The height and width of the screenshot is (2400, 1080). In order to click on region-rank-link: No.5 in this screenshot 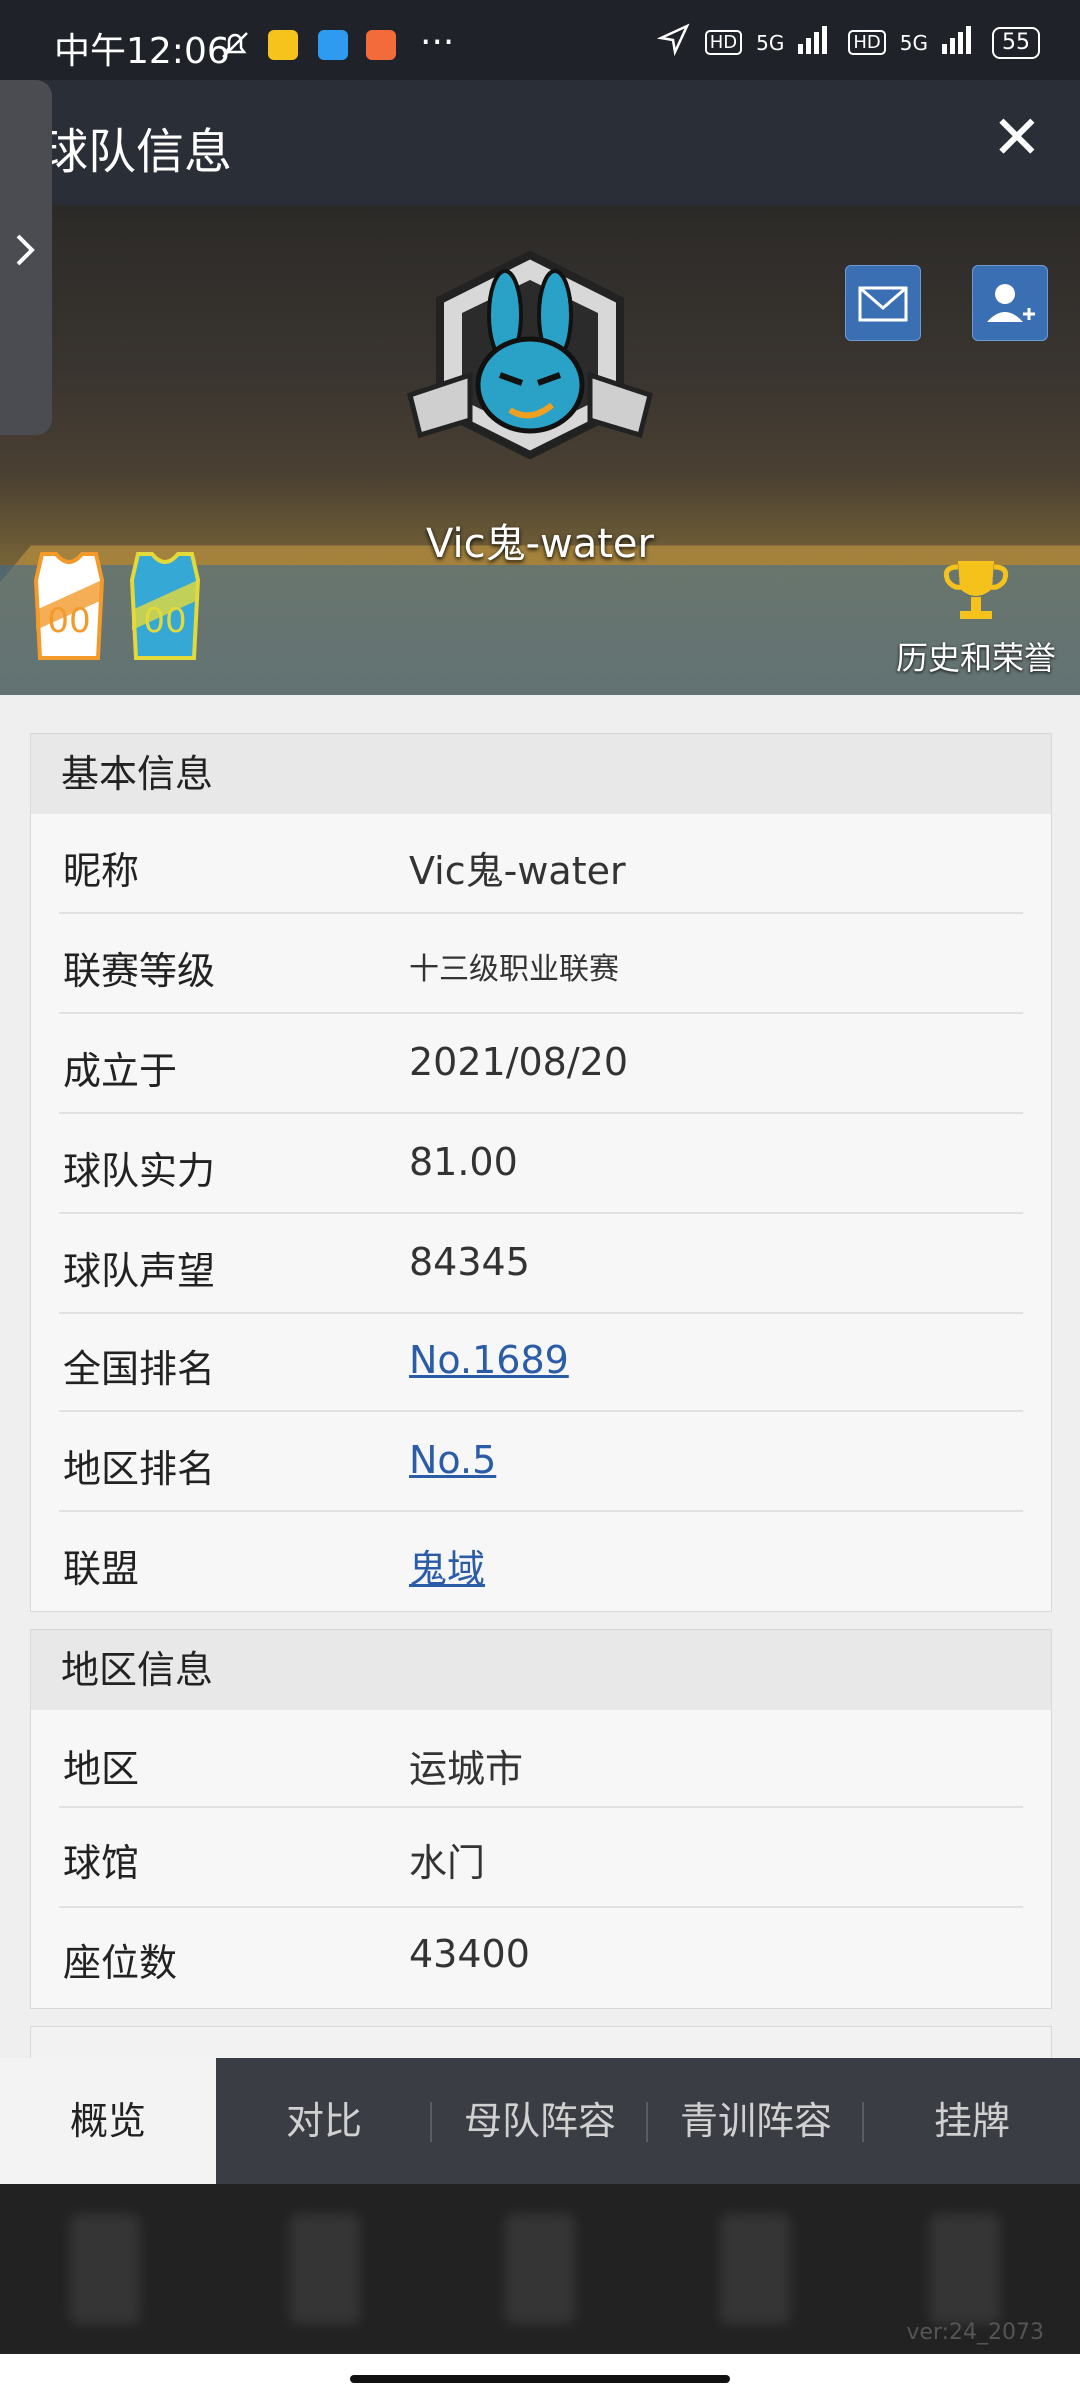, I will do `click(452, 1460)`.